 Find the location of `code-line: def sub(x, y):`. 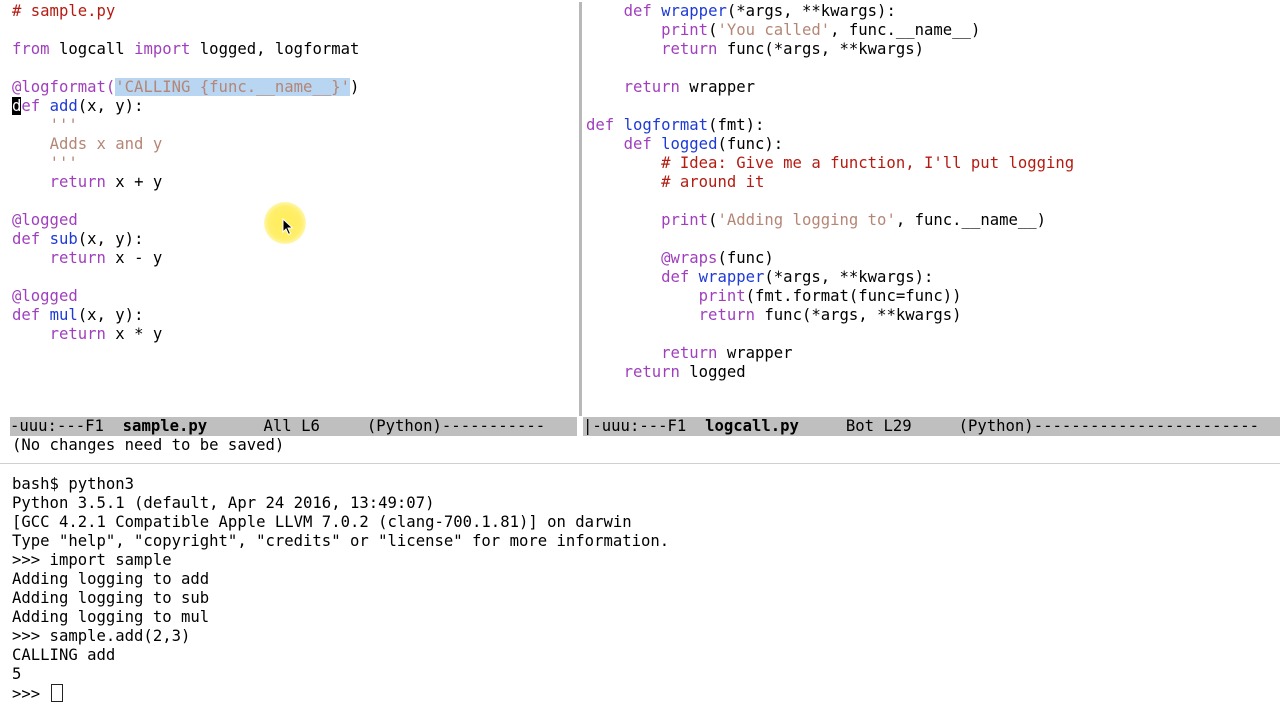

code-line: def sub(x, y): is located at coordinates (185, 239).